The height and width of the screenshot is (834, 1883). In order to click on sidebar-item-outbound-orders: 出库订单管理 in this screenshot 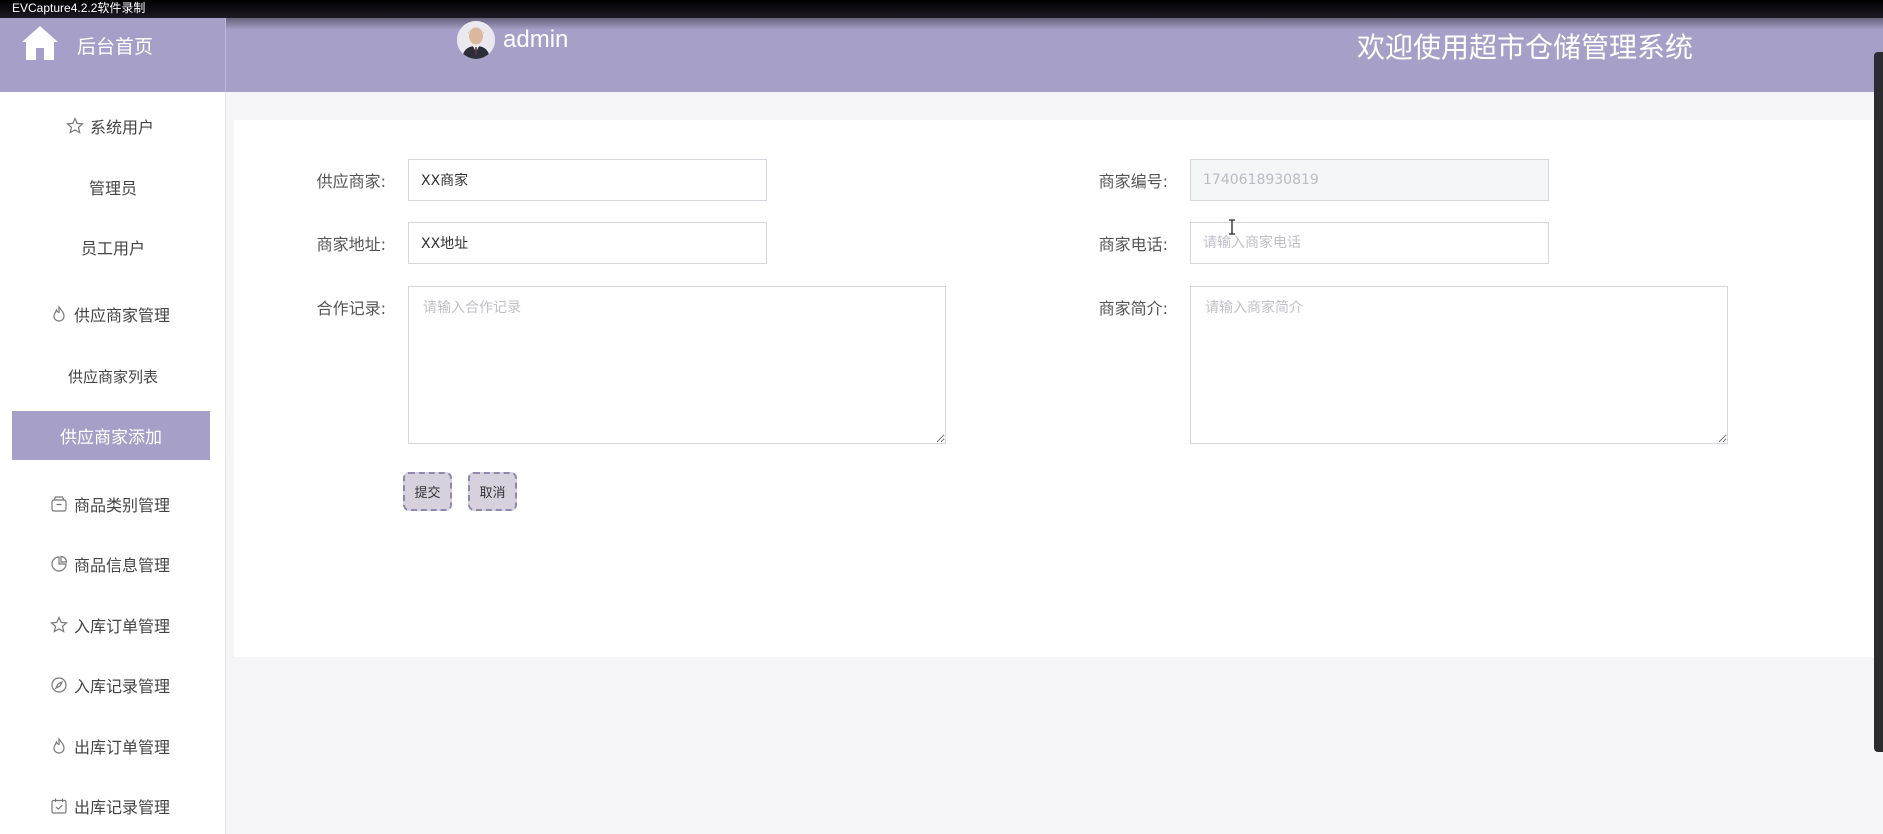, I will do `click(113, 746)`.